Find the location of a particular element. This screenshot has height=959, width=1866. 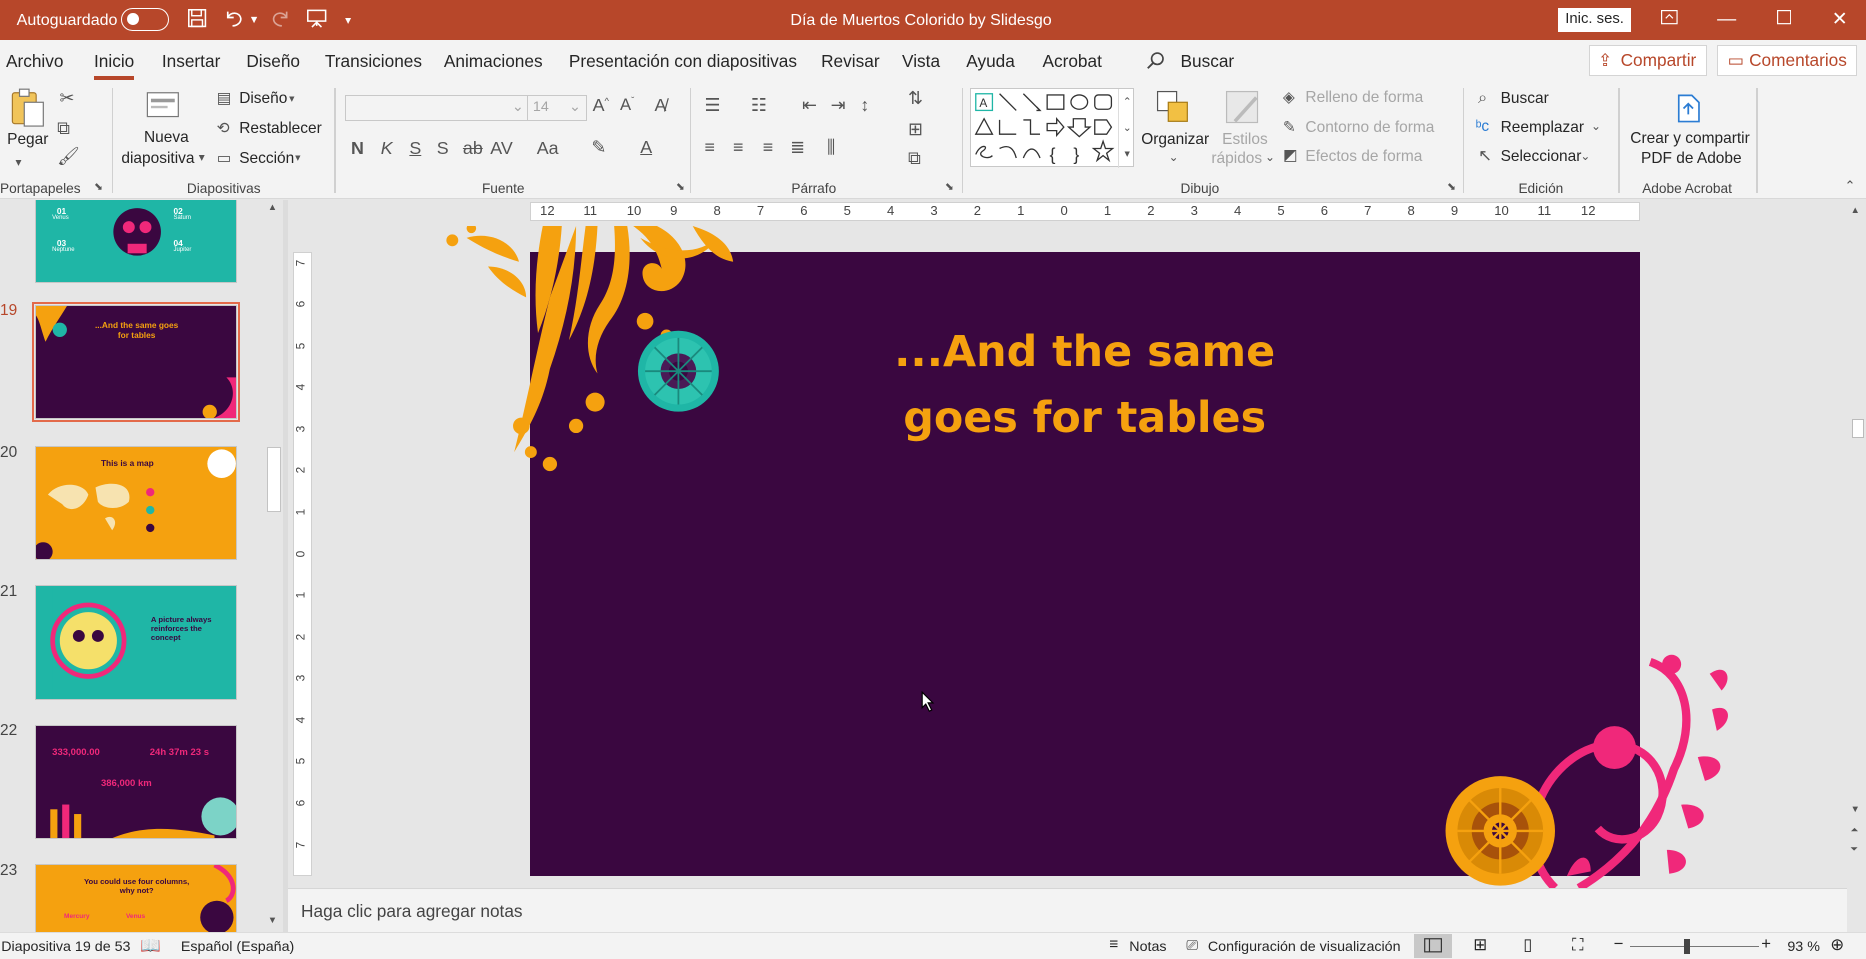

copy-icon: ⧉ is located at coordinates (63, 128).